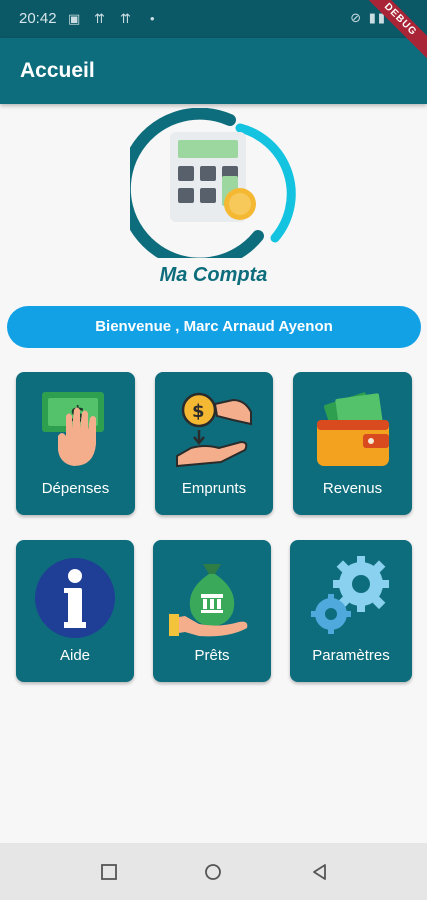  Describe the element at coordinates (57, 70) in the screenshot. I see `page-title: Accueil` at that location.